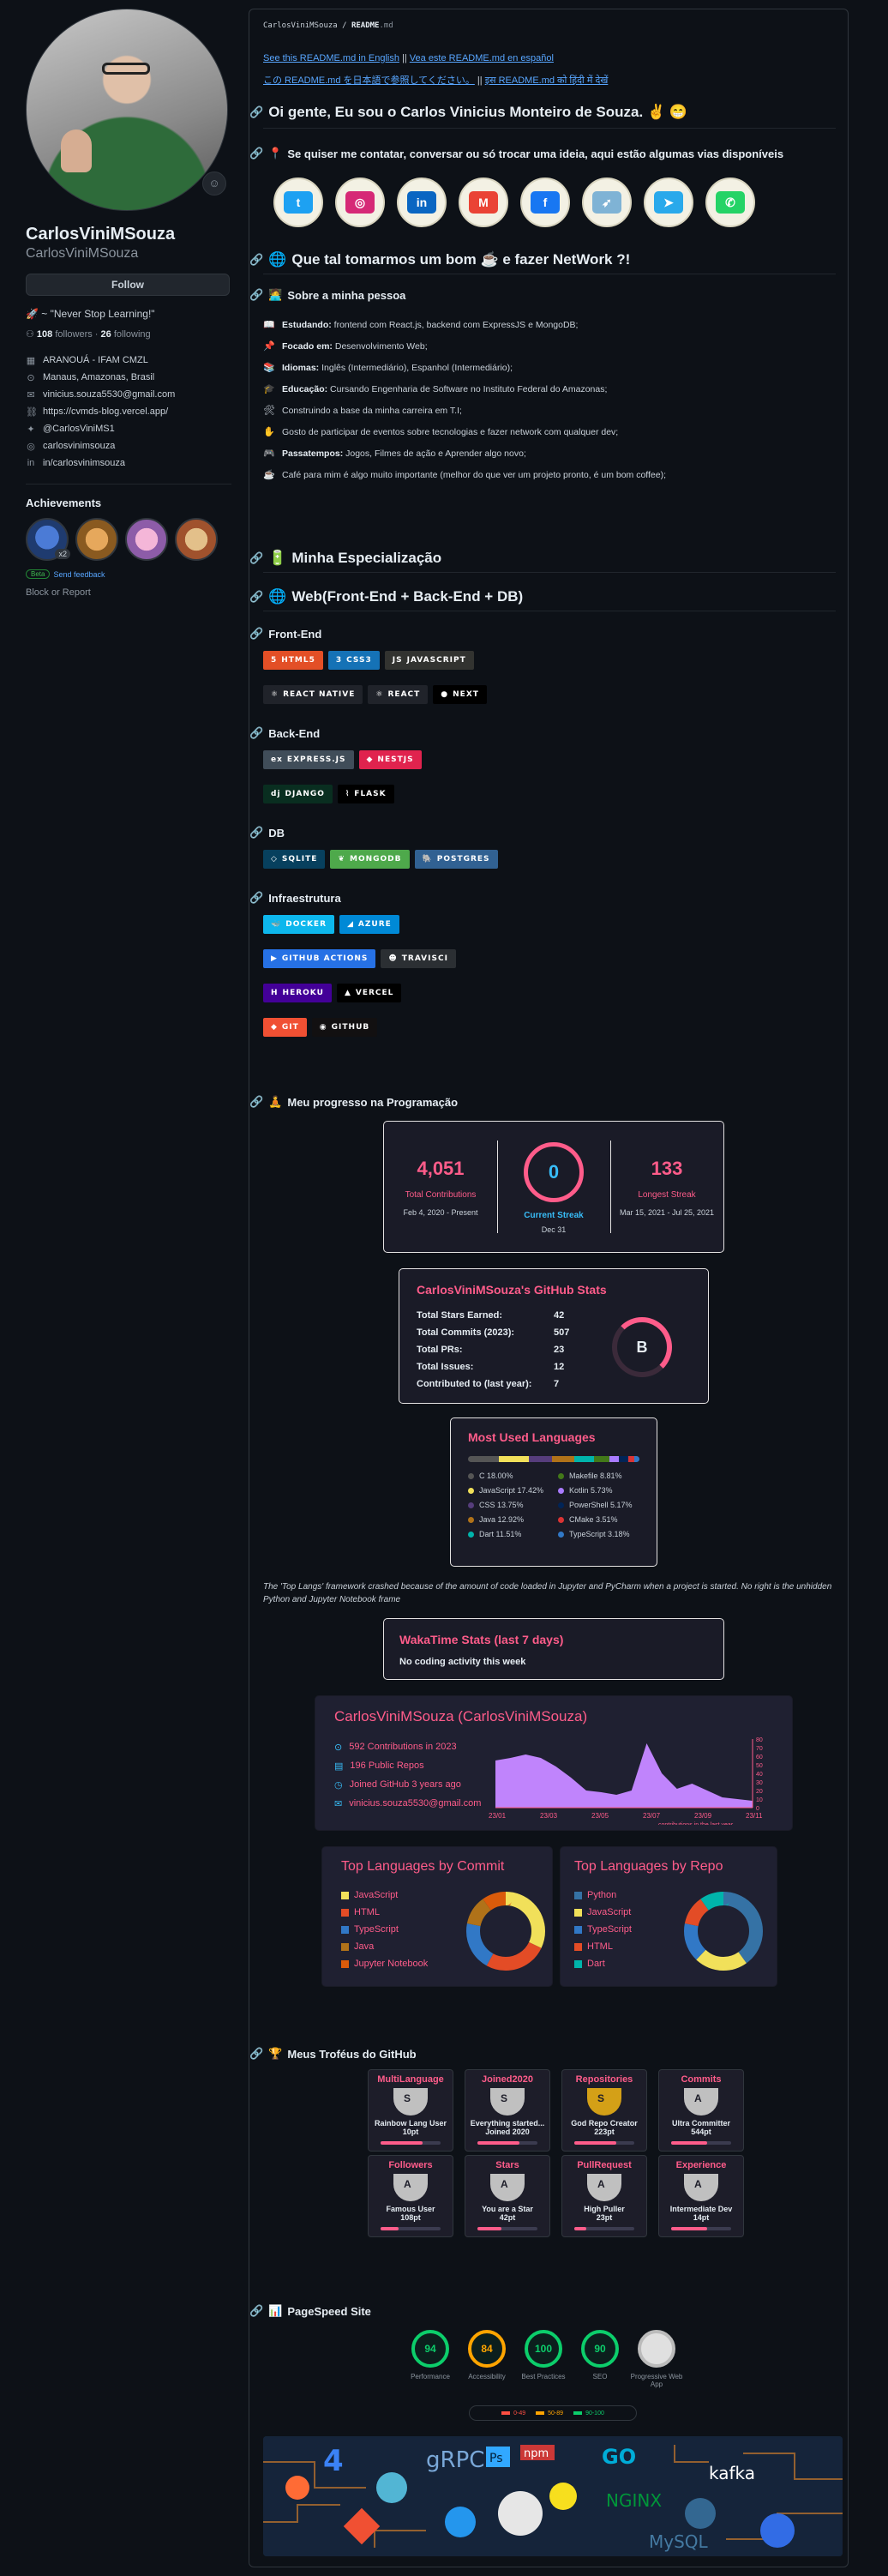  Describe the element at coordinates (410, 2196) in the screenshot. I see `trophy-followers: Followers A Famous User 108pt` at that location.